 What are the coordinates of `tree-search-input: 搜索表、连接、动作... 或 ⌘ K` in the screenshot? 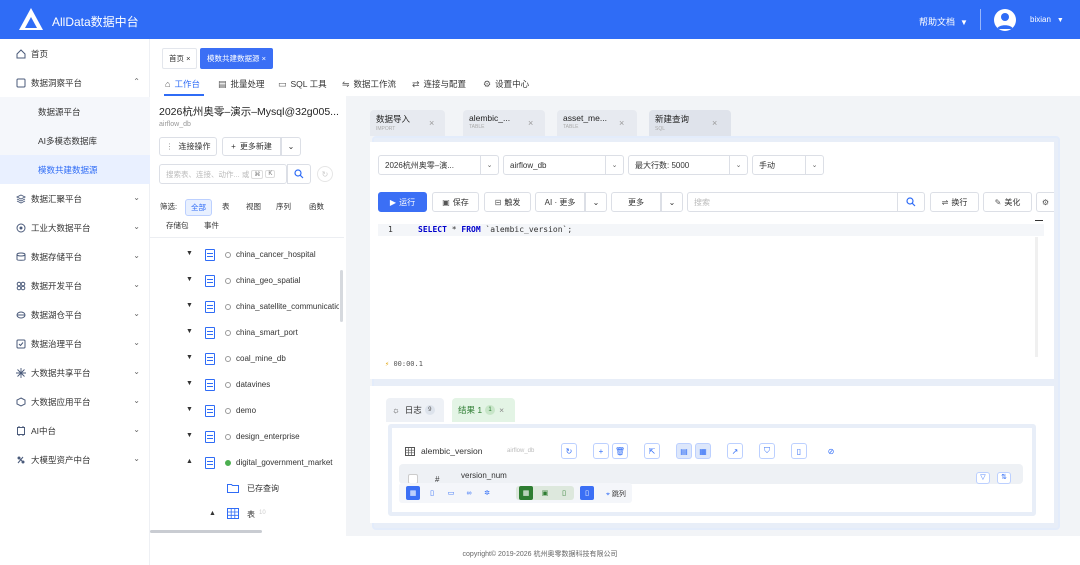 It's located at (223, 174).